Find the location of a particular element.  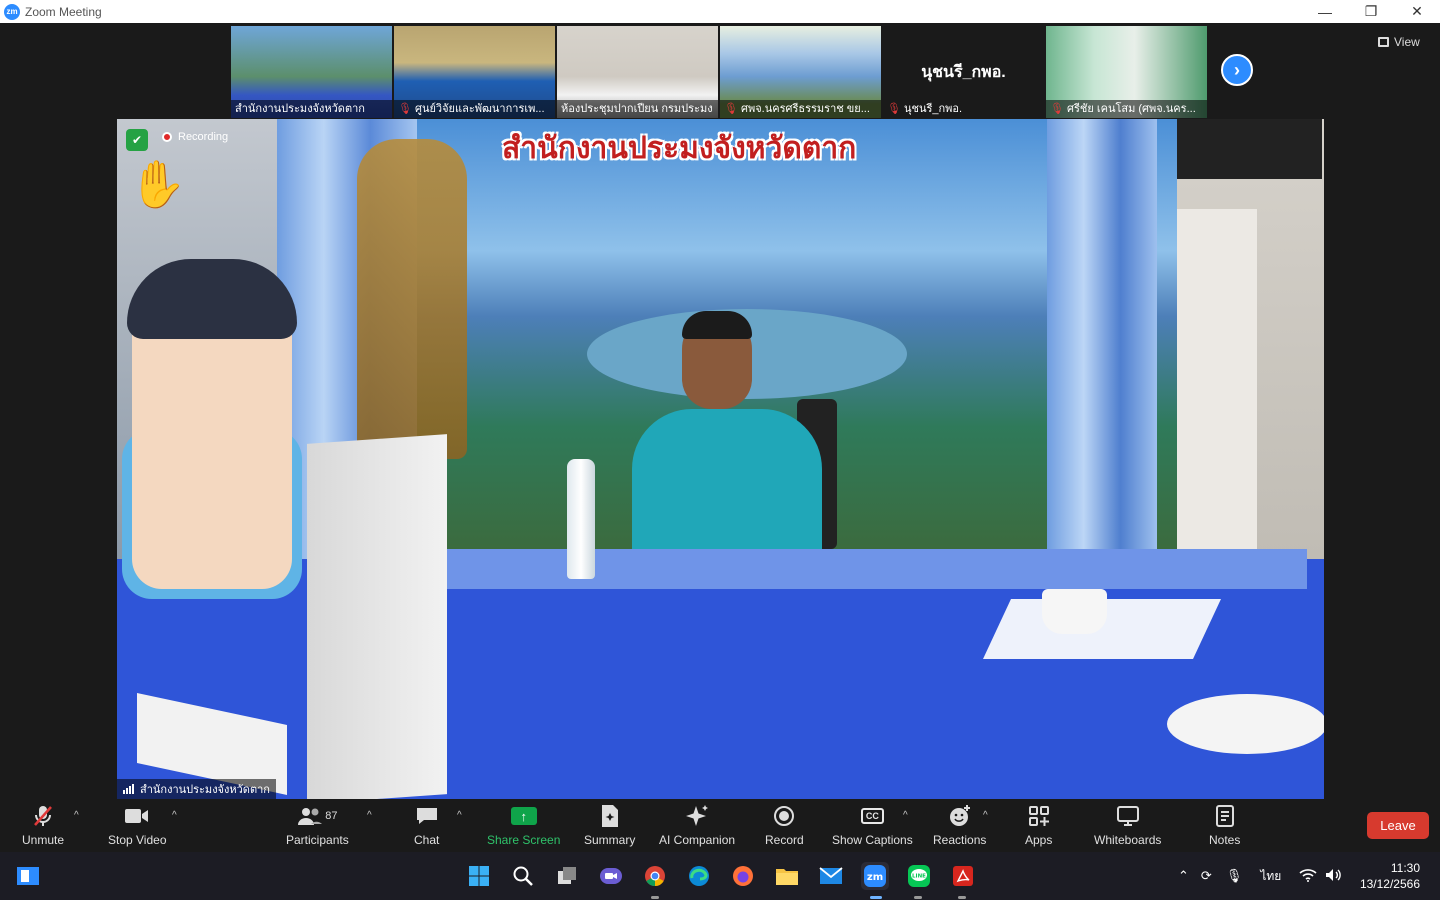

edge-icon is located at coordinates (699, 876).